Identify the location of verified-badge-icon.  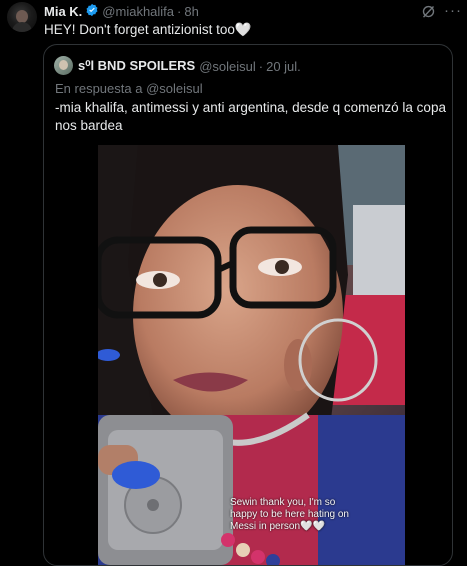
(92, 11).